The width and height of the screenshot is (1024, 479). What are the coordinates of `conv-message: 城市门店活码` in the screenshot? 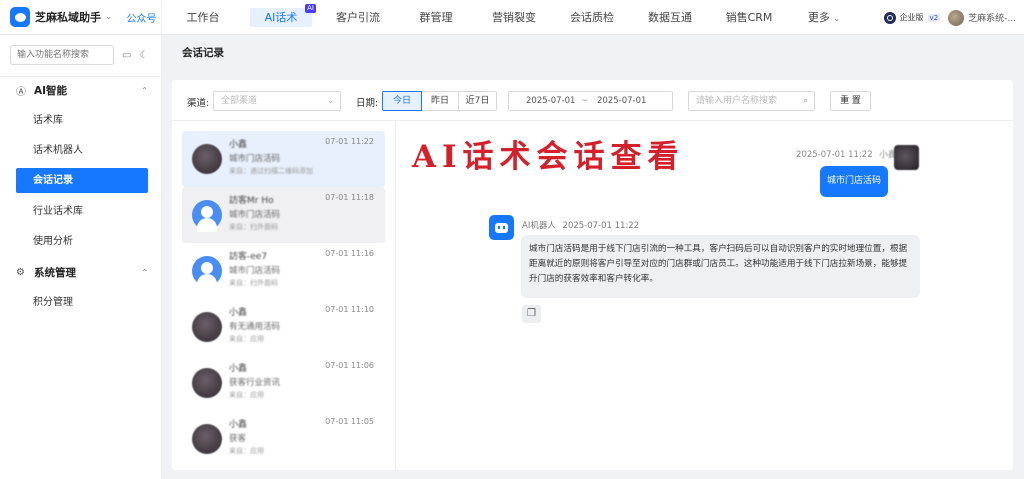 It's located at (255, 159).